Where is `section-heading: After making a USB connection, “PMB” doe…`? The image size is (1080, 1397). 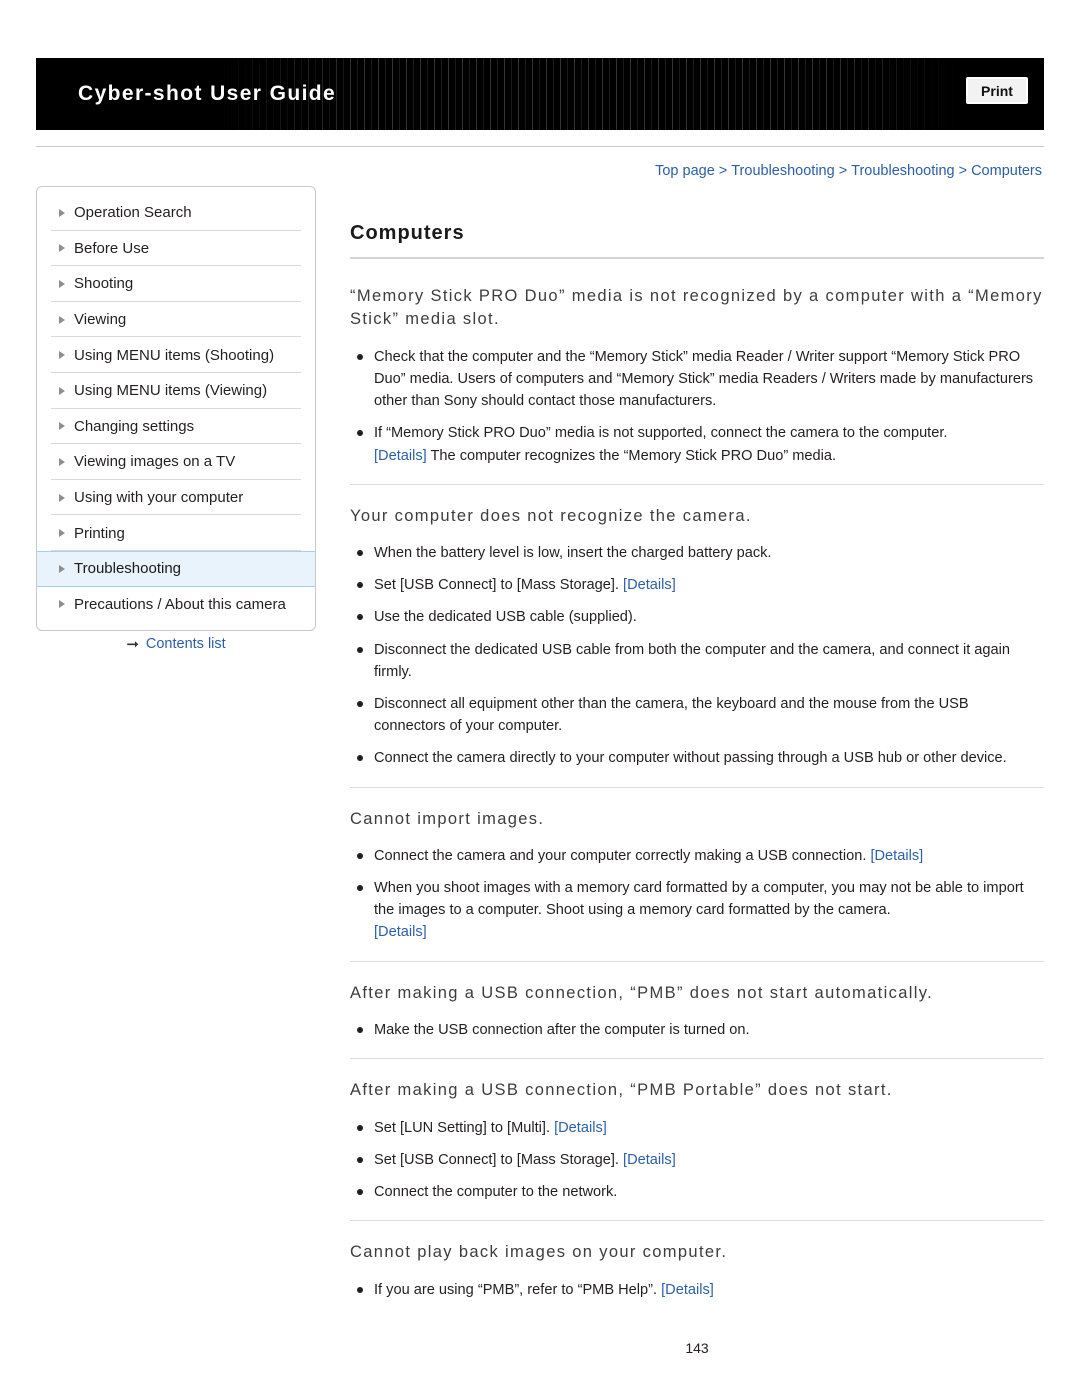
section-heading: After making a USB connection, “PMB” doe… is located at coordinates (642, 992).